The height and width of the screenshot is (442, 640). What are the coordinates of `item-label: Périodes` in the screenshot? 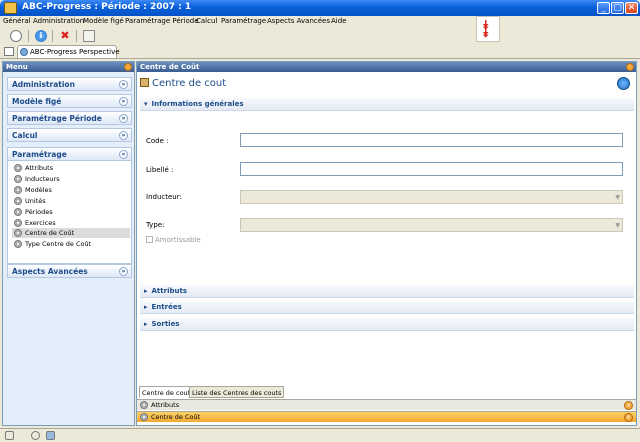 It's located at (39, 212).